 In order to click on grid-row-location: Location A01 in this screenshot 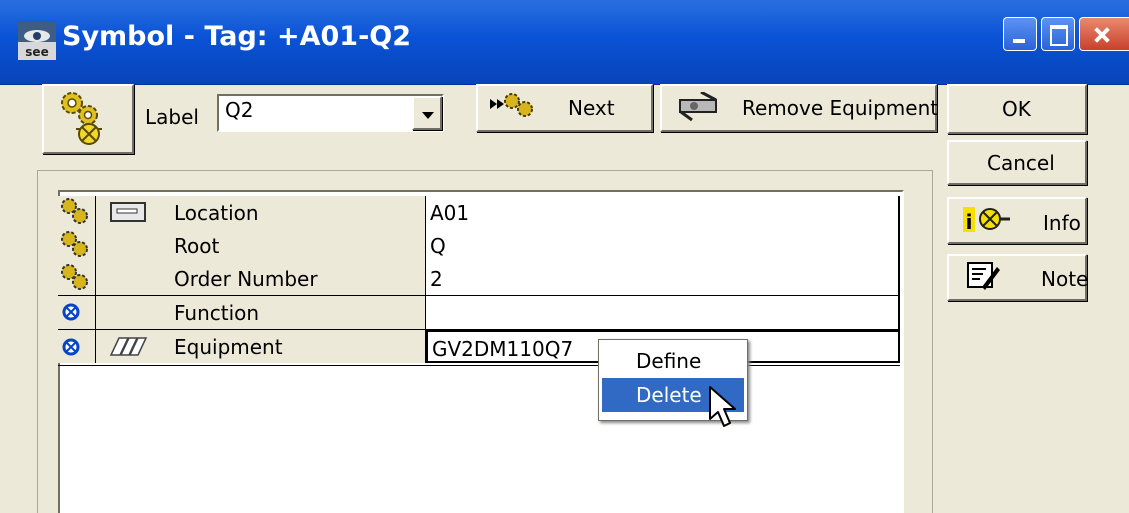, I will do `click(479, 213)`.